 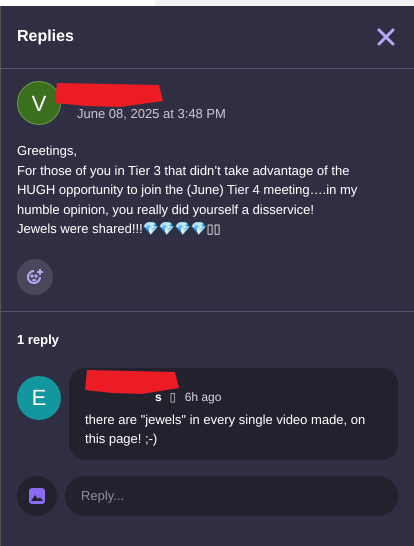 I want to click on reply-author: s, so click(x=158, y=397).